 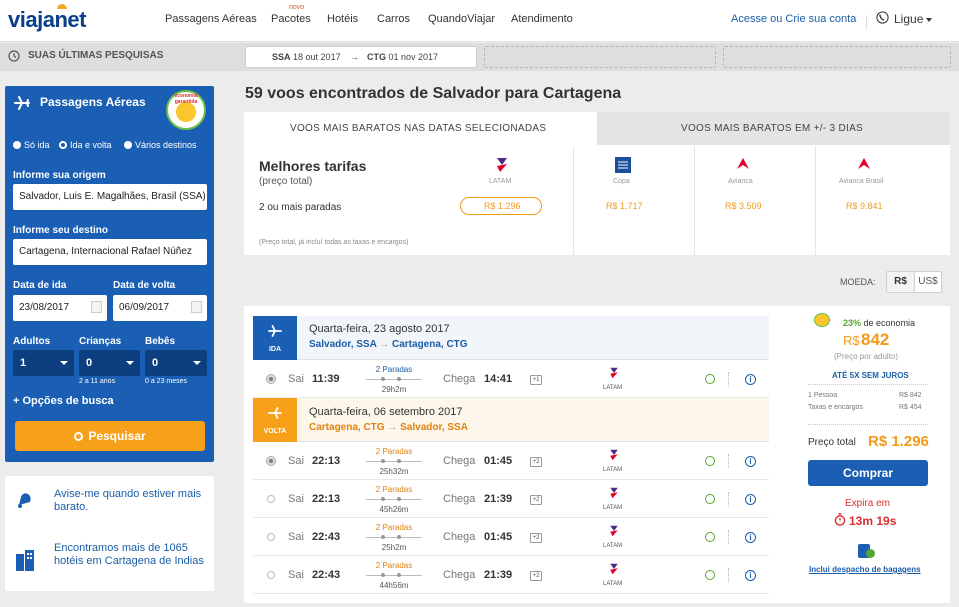 I want to click on tab-selected-dates: VOOS MAIS BARATOS NAS DATAS SELECIONADAS, so click(x=418, y=128).